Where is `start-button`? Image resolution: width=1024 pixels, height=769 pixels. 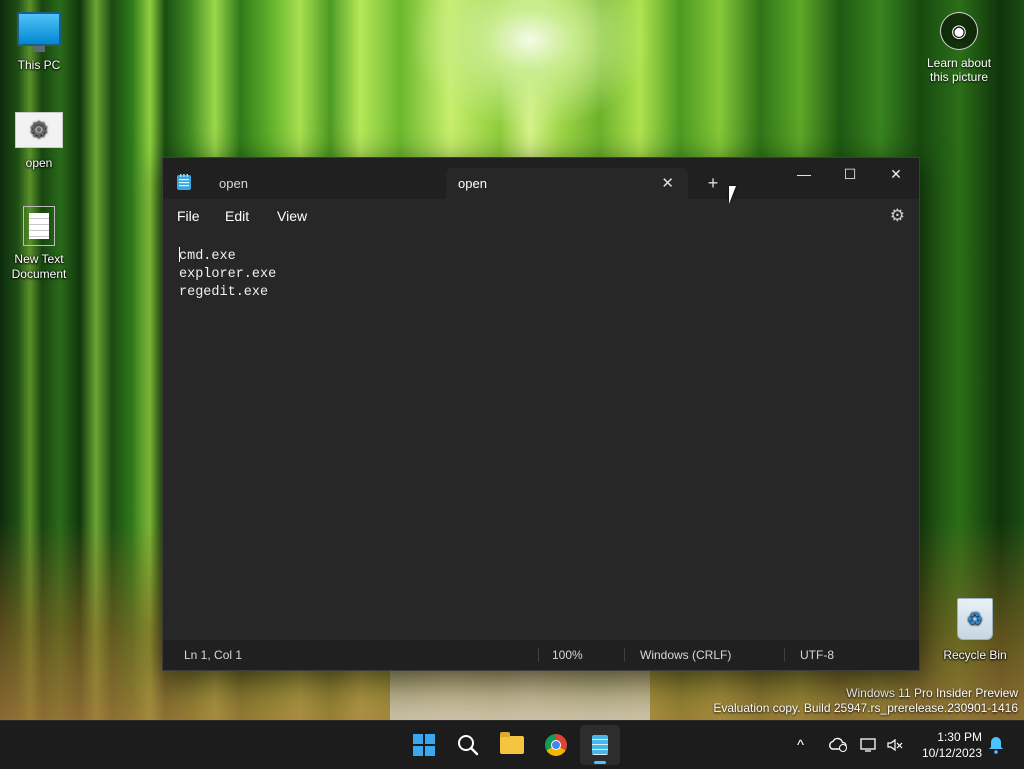
start-button is located at coordinates (424, 745).